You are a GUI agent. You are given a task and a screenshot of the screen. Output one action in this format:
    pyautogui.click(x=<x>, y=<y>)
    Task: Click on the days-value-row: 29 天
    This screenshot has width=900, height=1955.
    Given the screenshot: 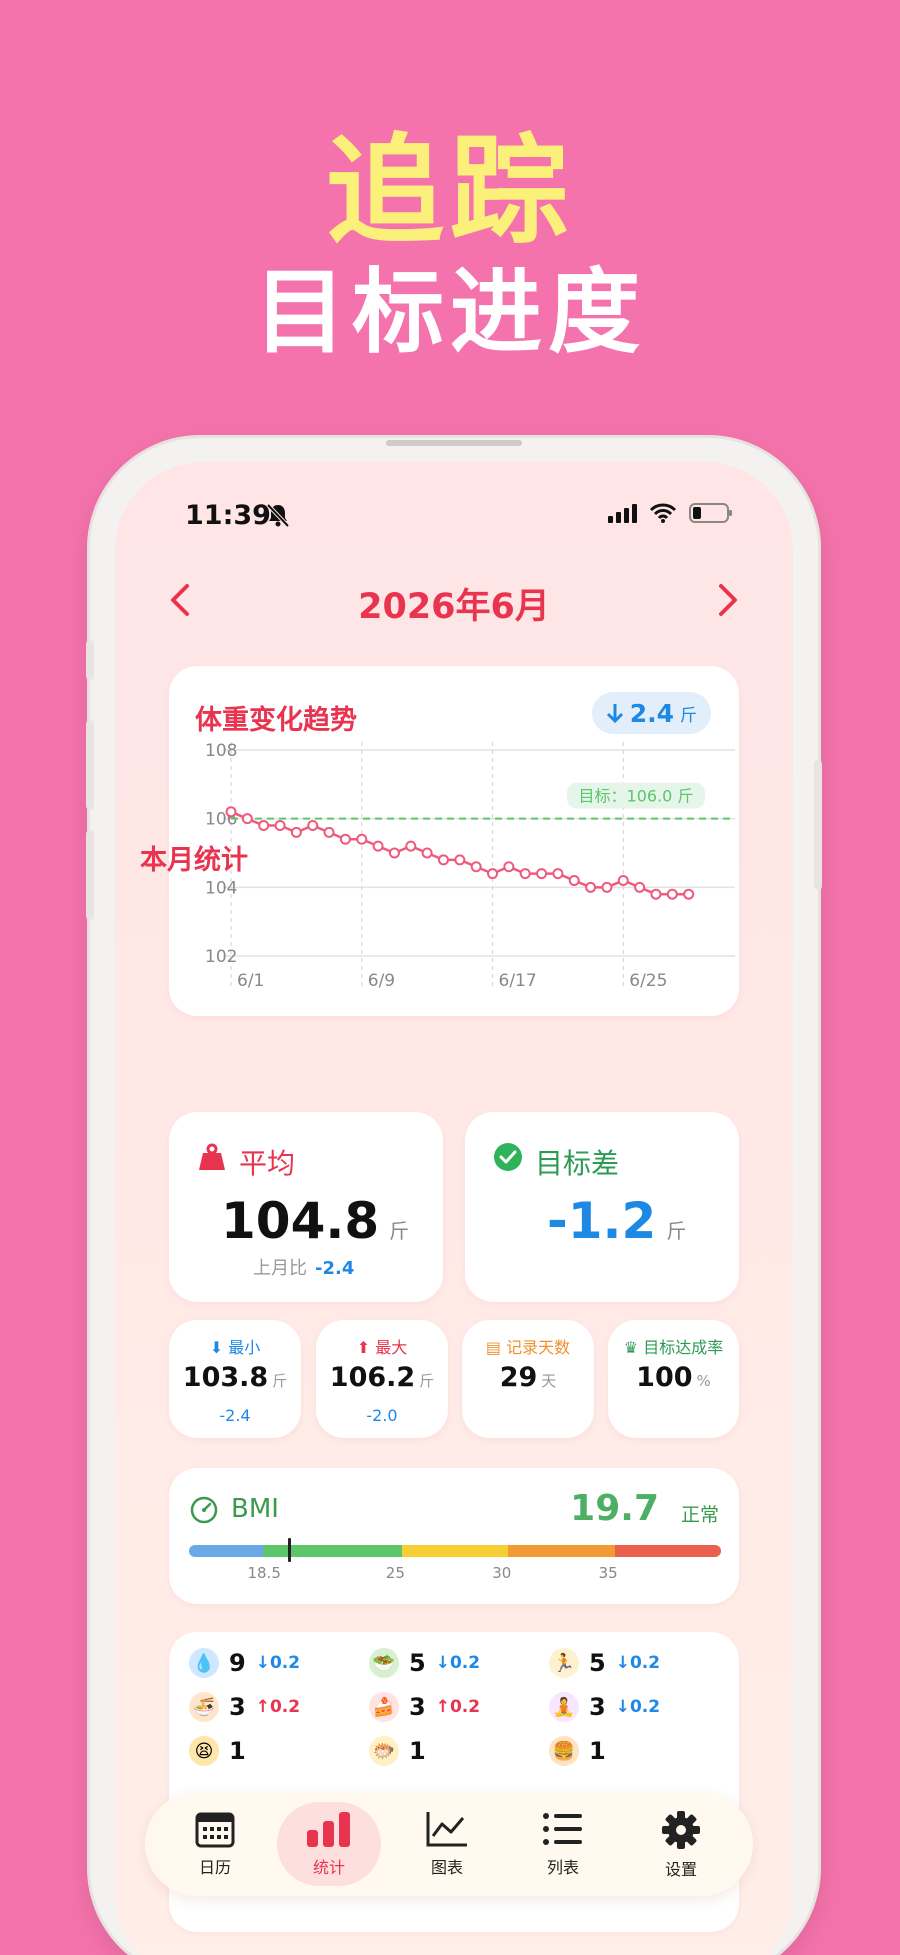 What is the action you would take?
    pyautogui.click(x=528, y=1377)
    